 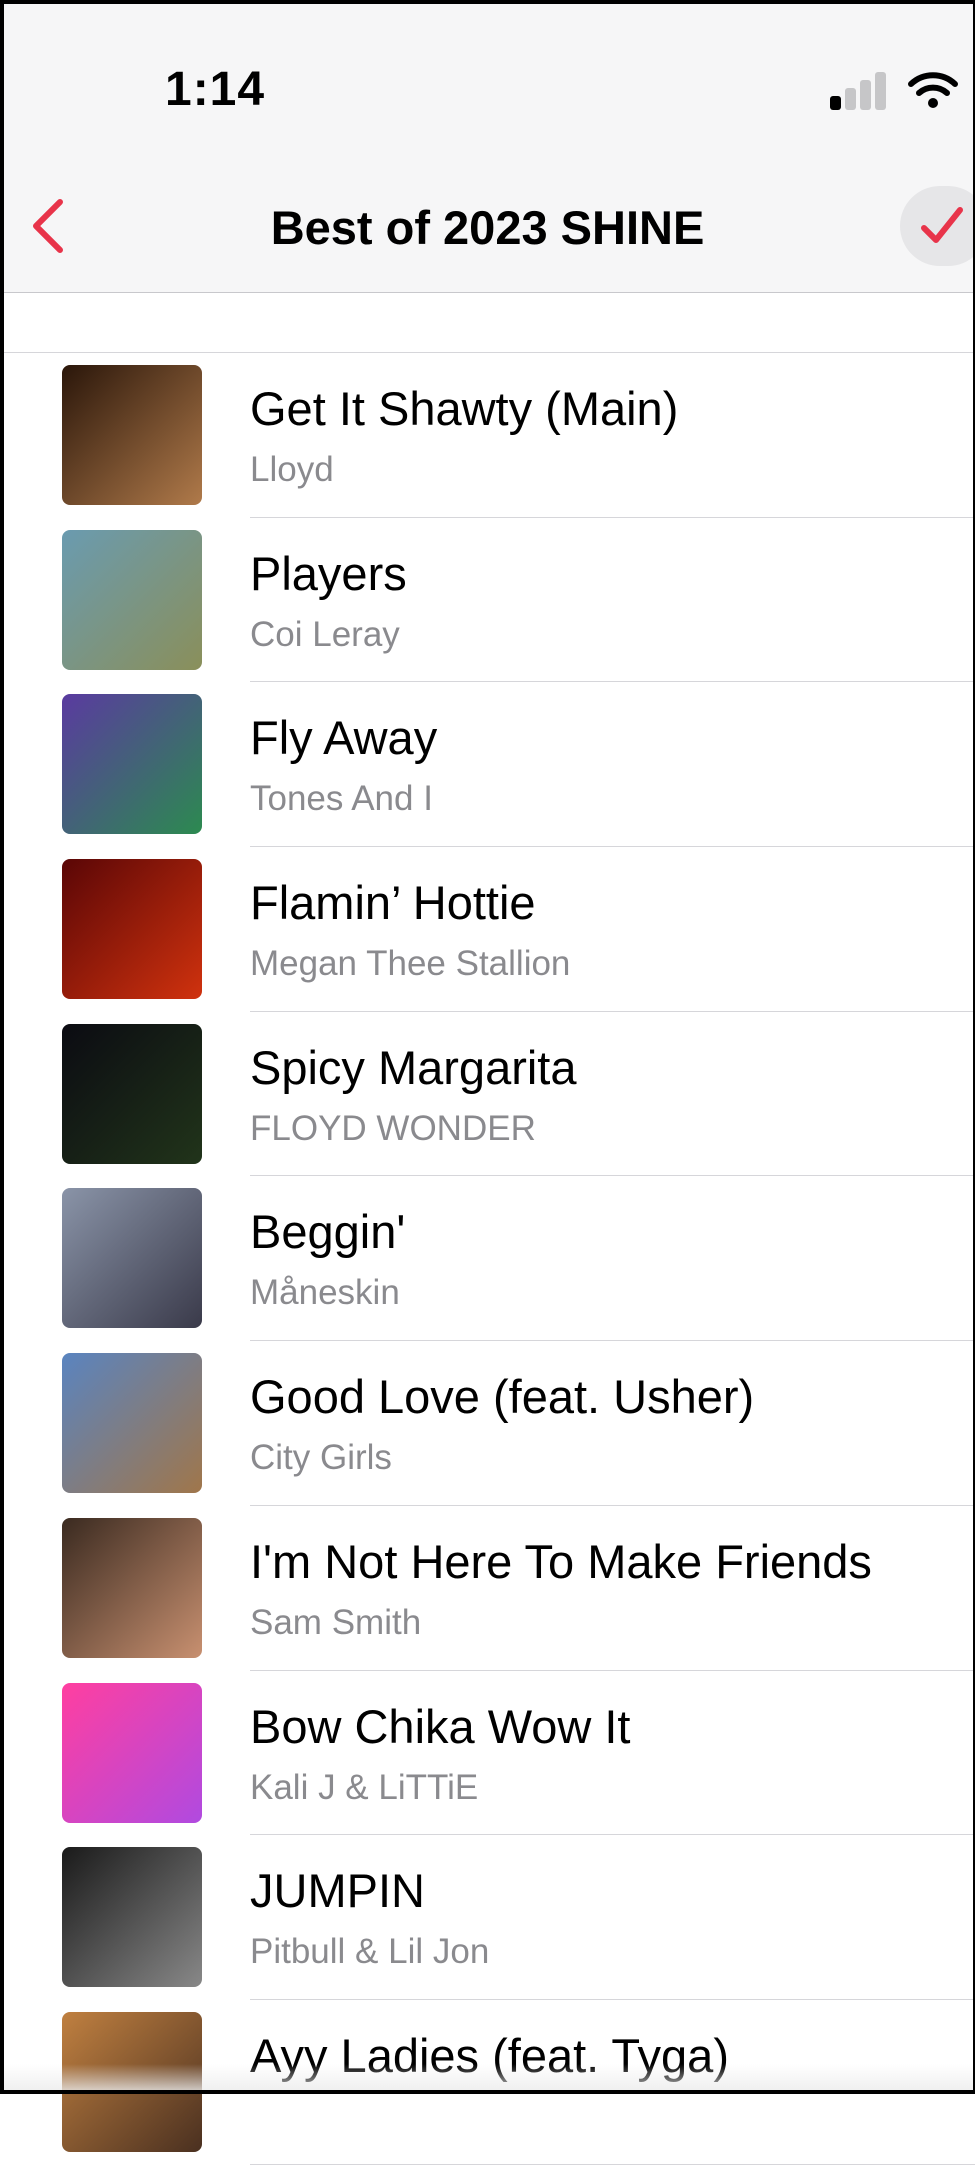 I want to click on song-title: Players, so click(x=328, y=573).